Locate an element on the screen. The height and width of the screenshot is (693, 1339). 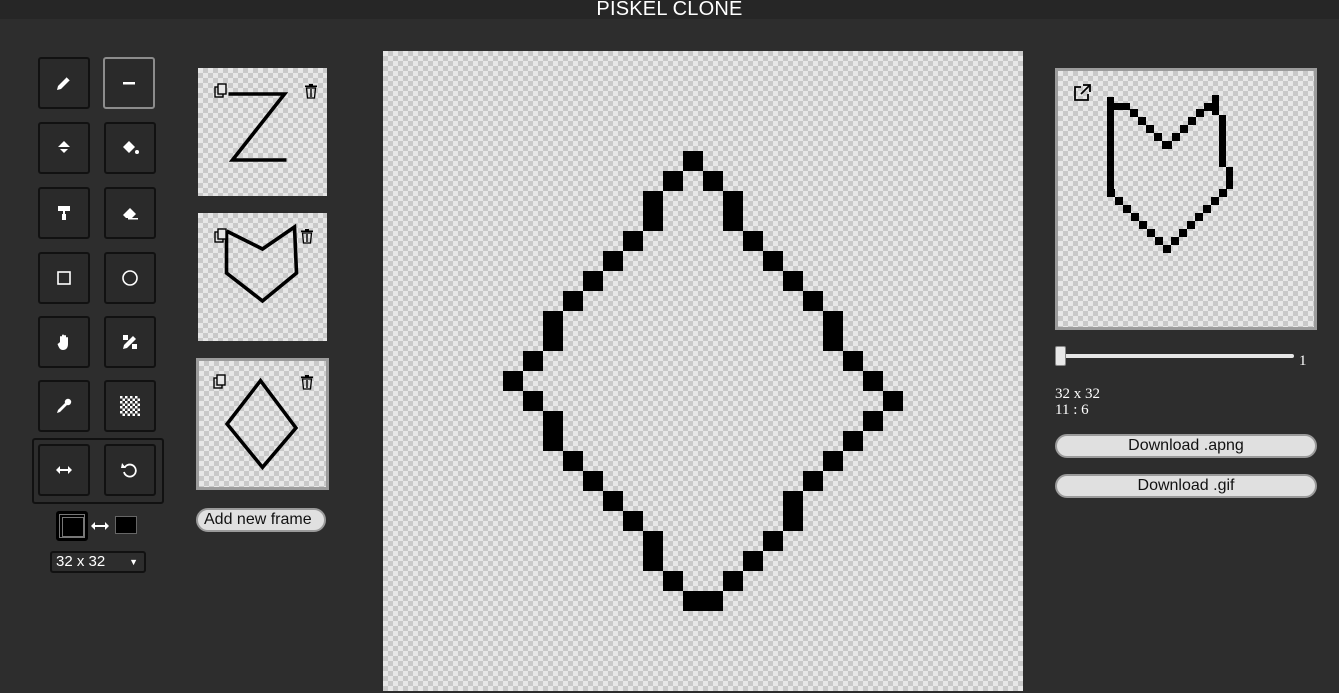
paint-all-tool-button is located at coordinates (130, 148).